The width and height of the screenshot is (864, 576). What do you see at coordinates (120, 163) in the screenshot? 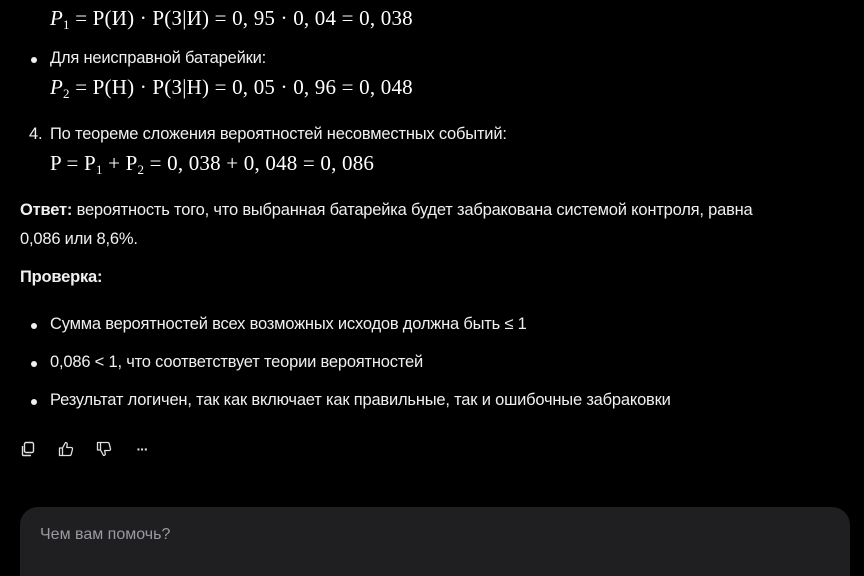
I see `formula-total-mid: + P` at bounding box center [120, 163].